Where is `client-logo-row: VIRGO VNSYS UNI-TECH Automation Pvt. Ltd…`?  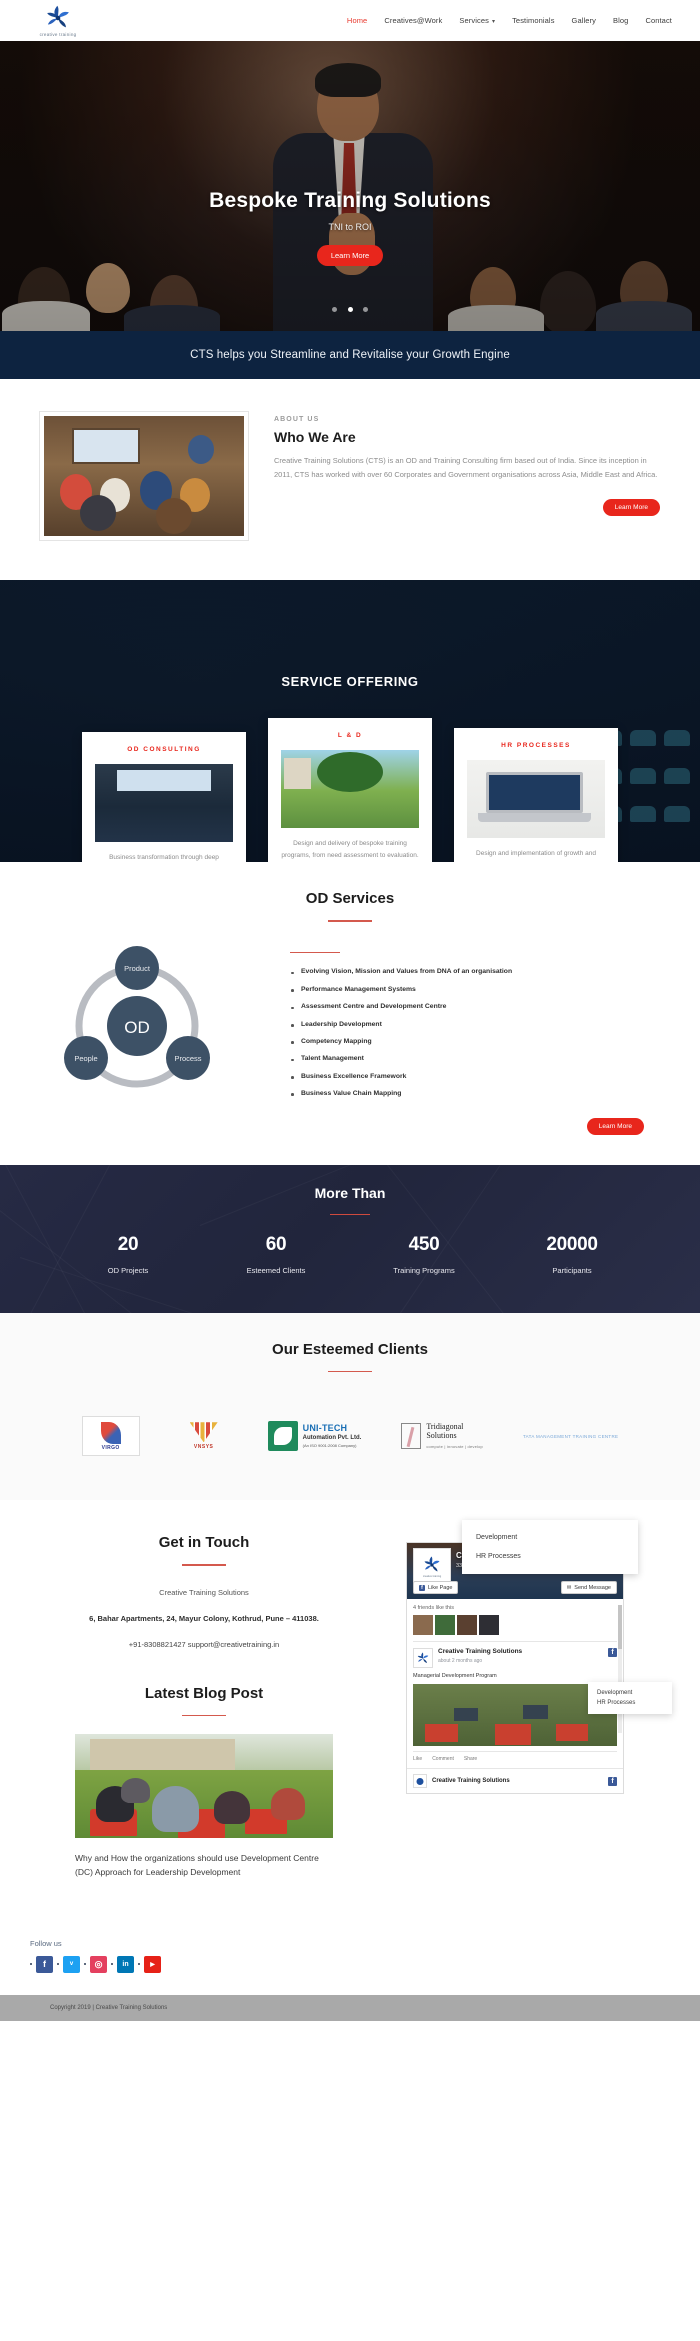 client-logo-row: VIRGO VNSYS UNI-TECH Automation Pvt. Ltd… is located at coordinates (350, 1436).